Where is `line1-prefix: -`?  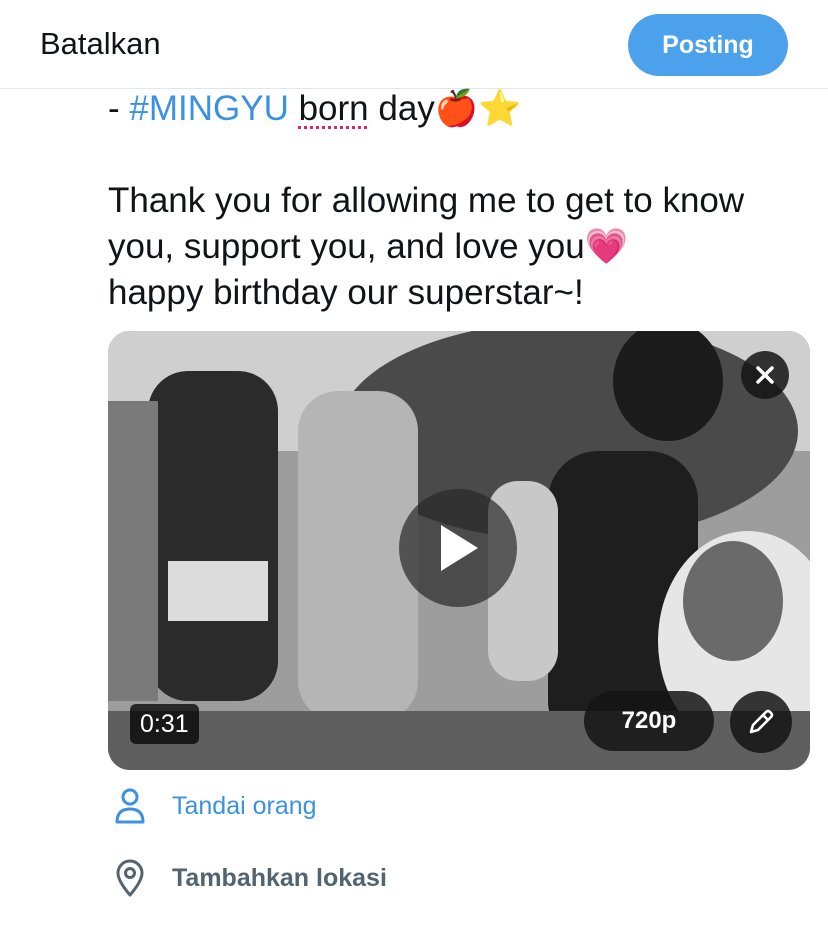 line1-prefix: - is located at coordinates (119, 108).